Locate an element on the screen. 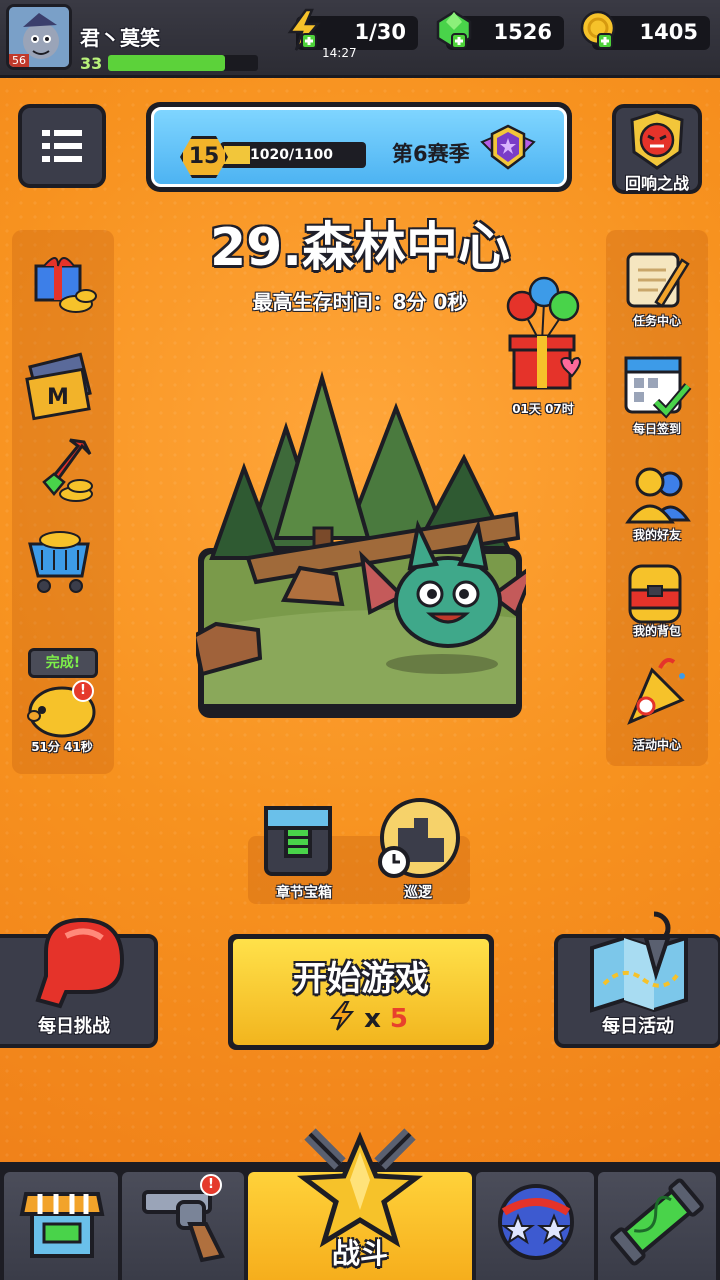  tab-evolution is located at coordinates (657, 1226).